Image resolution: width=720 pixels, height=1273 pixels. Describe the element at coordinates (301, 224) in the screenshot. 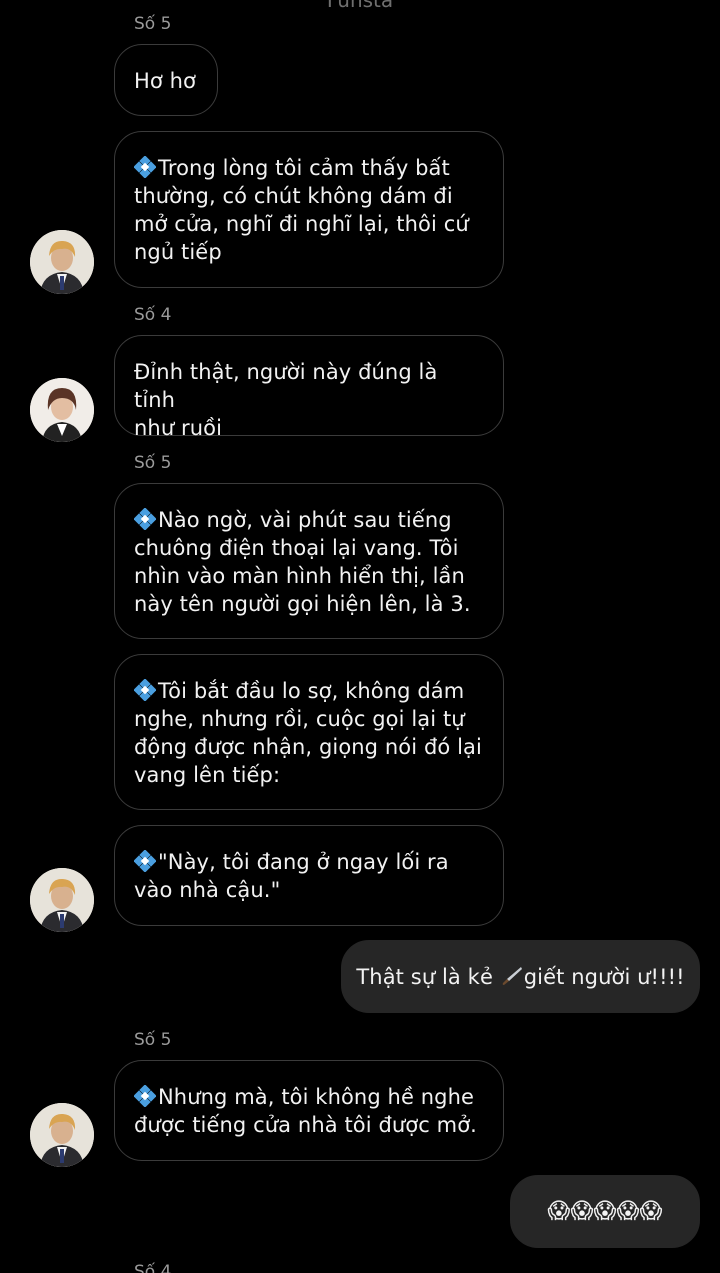

I see `message-line: mở cửa, nghĩ đi nghĩ lại, thôi cứ` at that location.